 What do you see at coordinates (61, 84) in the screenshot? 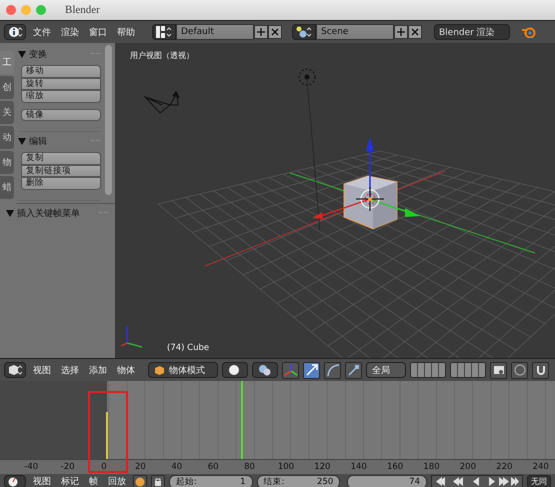
I see `tool-button: 旋转` at bounding box center [61, 84].